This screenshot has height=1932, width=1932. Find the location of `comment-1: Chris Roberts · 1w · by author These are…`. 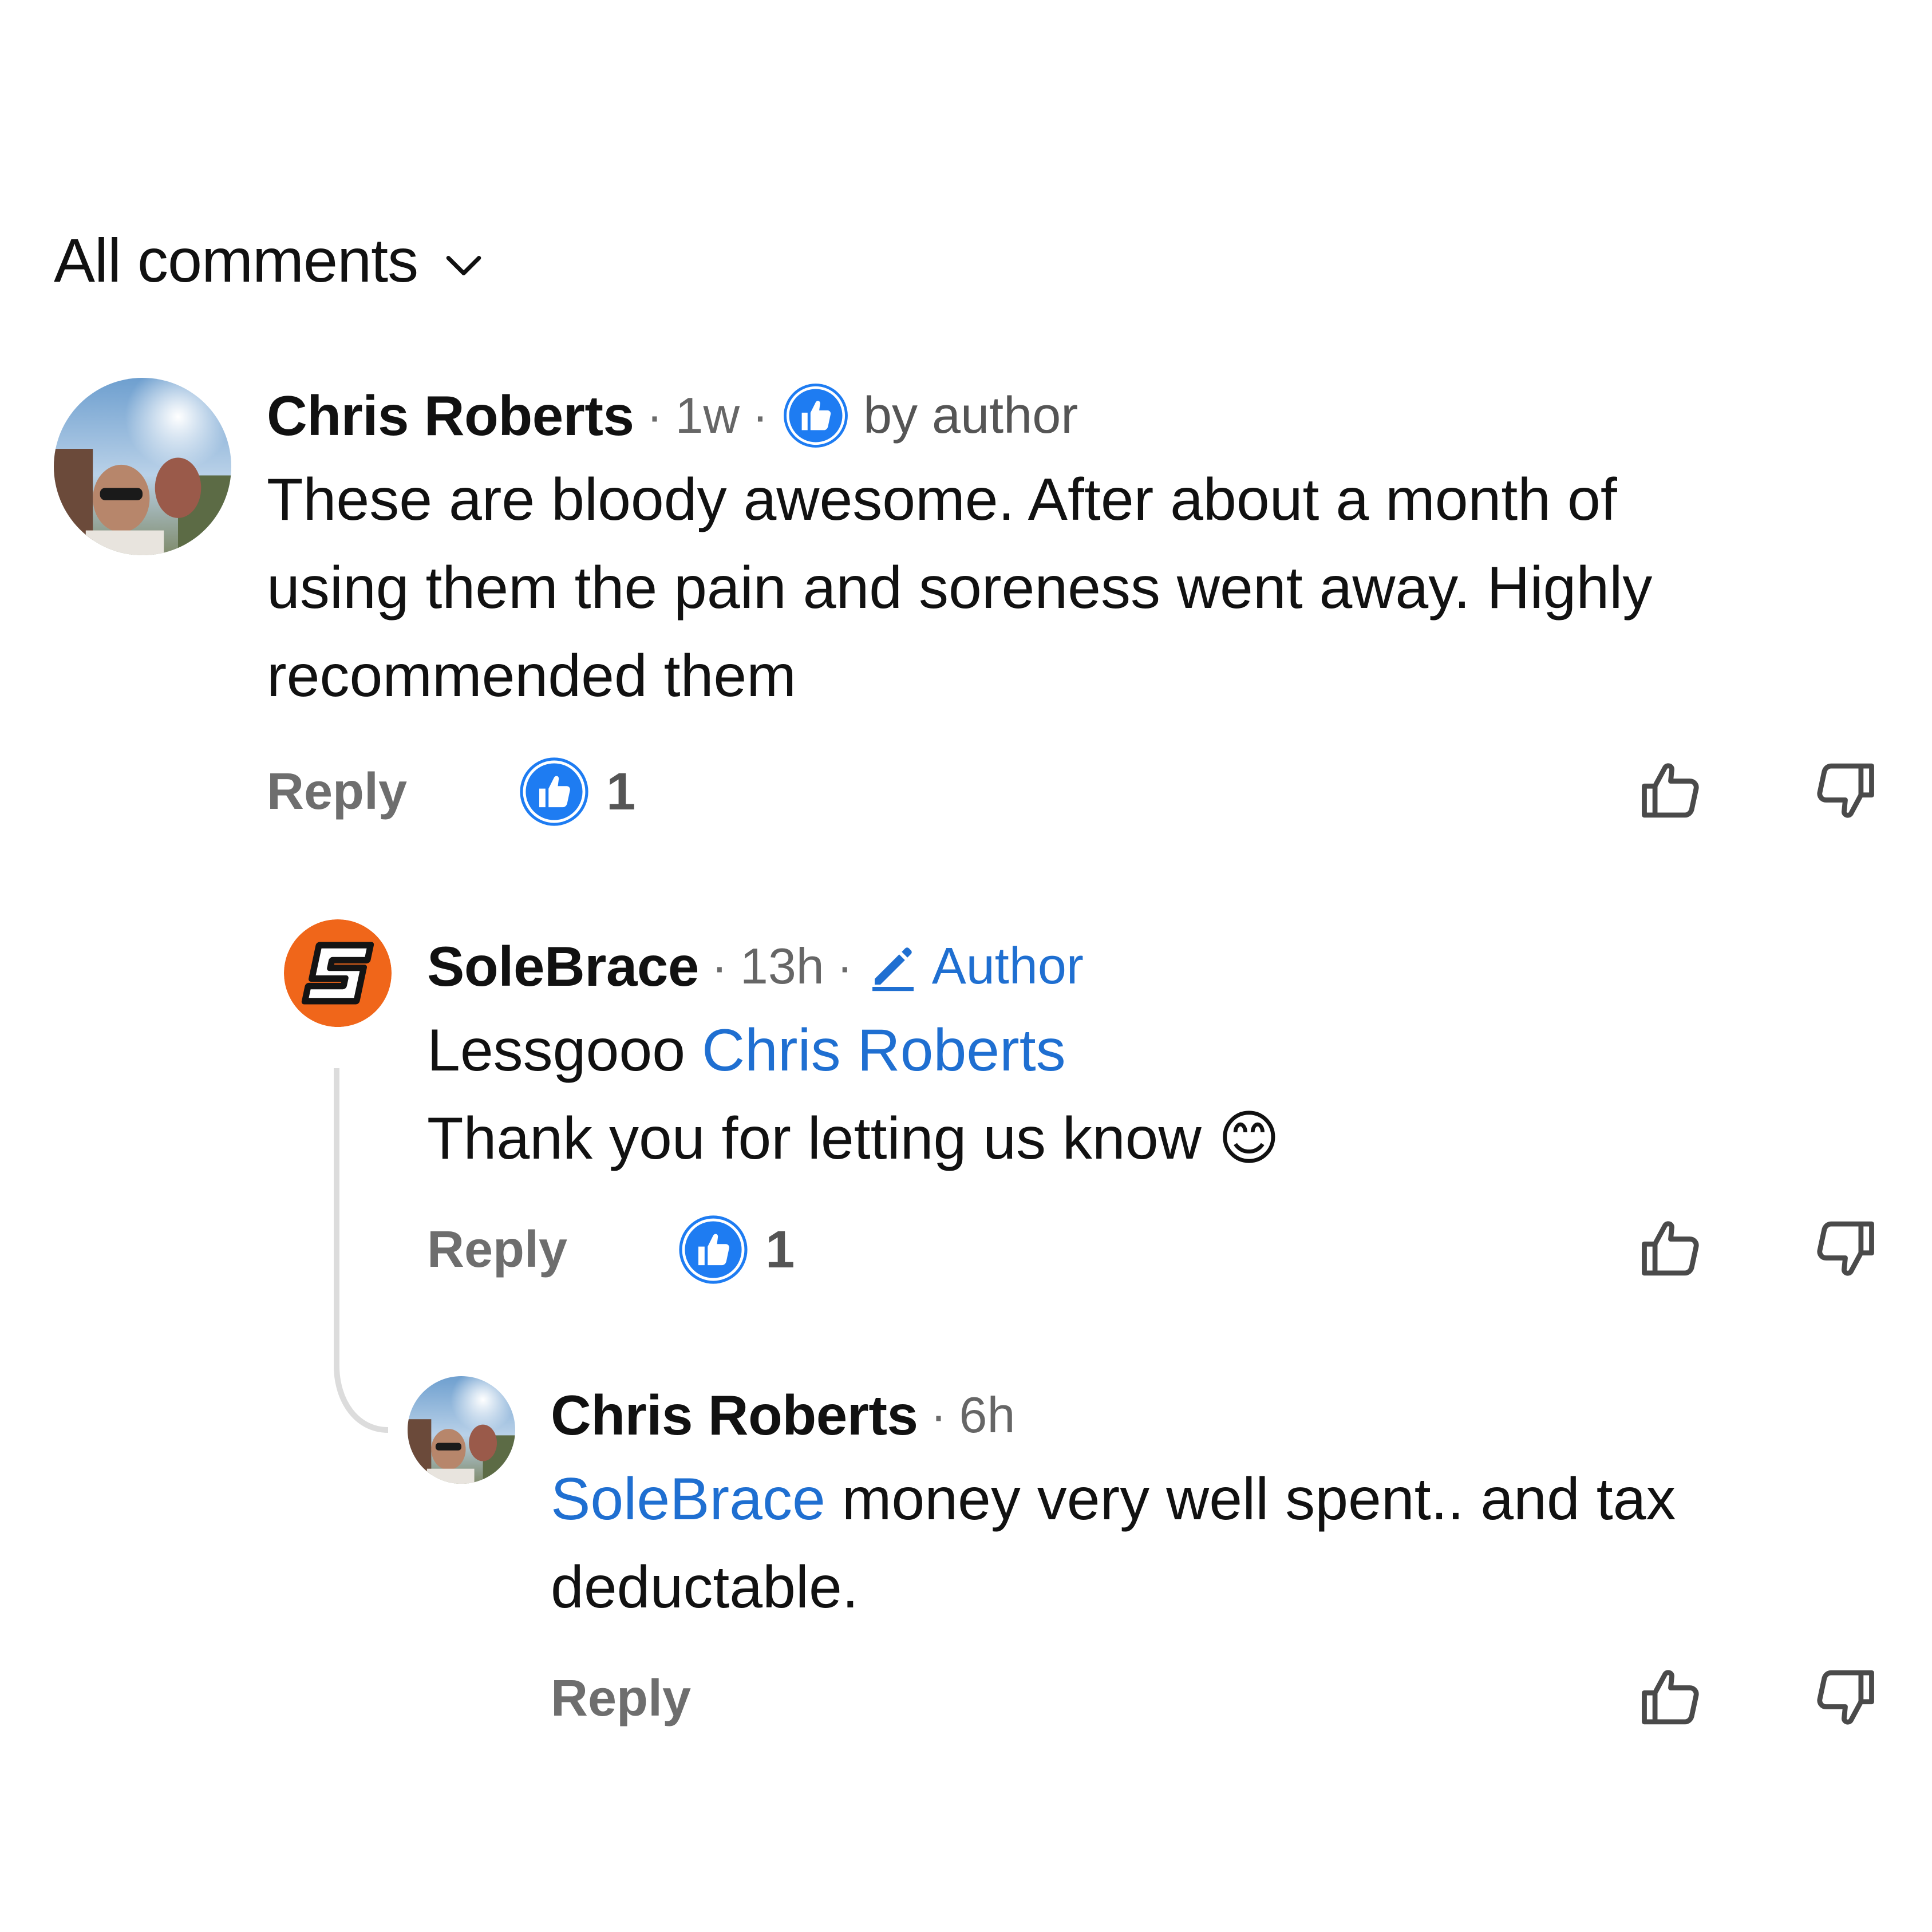

comment-1: Chris Roberts · 1w · by author These are… is located at coordinates (1068, 550).